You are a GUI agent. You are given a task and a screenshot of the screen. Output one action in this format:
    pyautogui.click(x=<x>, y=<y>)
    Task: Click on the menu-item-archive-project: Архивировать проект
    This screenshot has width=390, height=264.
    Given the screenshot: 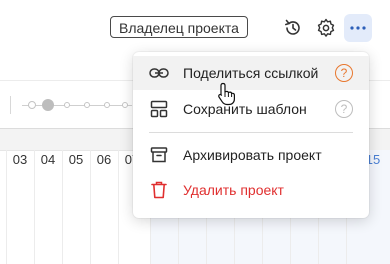 What is the action you would take?
    pyautogui.click(x=251, y=155)
    